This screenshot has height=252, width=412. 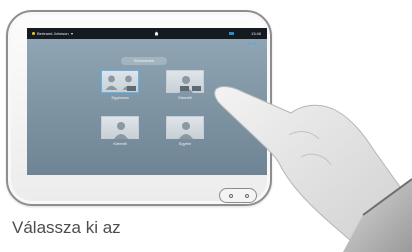 What do you see at coordinates (185, 143) in the screenshot?
I see `layout-option-label: Egyéni` at bounding box center [185, 143].